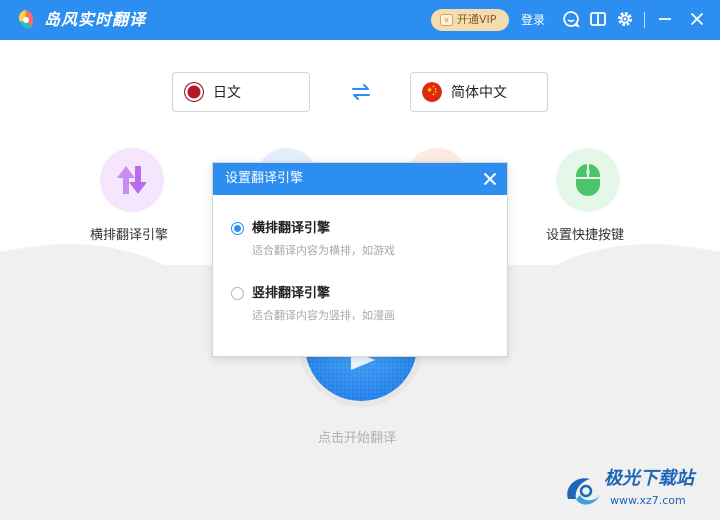 This screenshot has width=720, height=520. I want to click on vip-label: 开通VIP, so click(477, 19).